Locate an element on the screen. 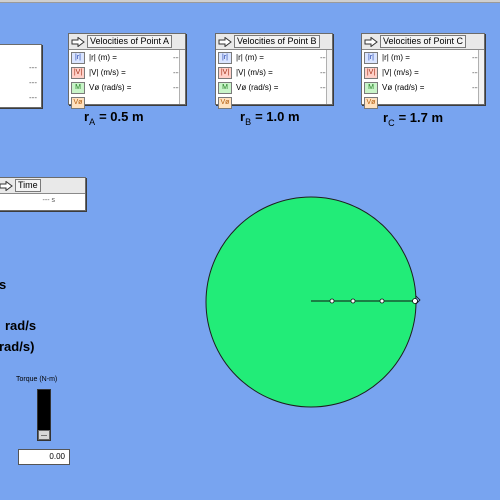 The width and height of the screenshot is (500, 500). panel-title: Velocities of Point B is located at coordinates (277, 41).